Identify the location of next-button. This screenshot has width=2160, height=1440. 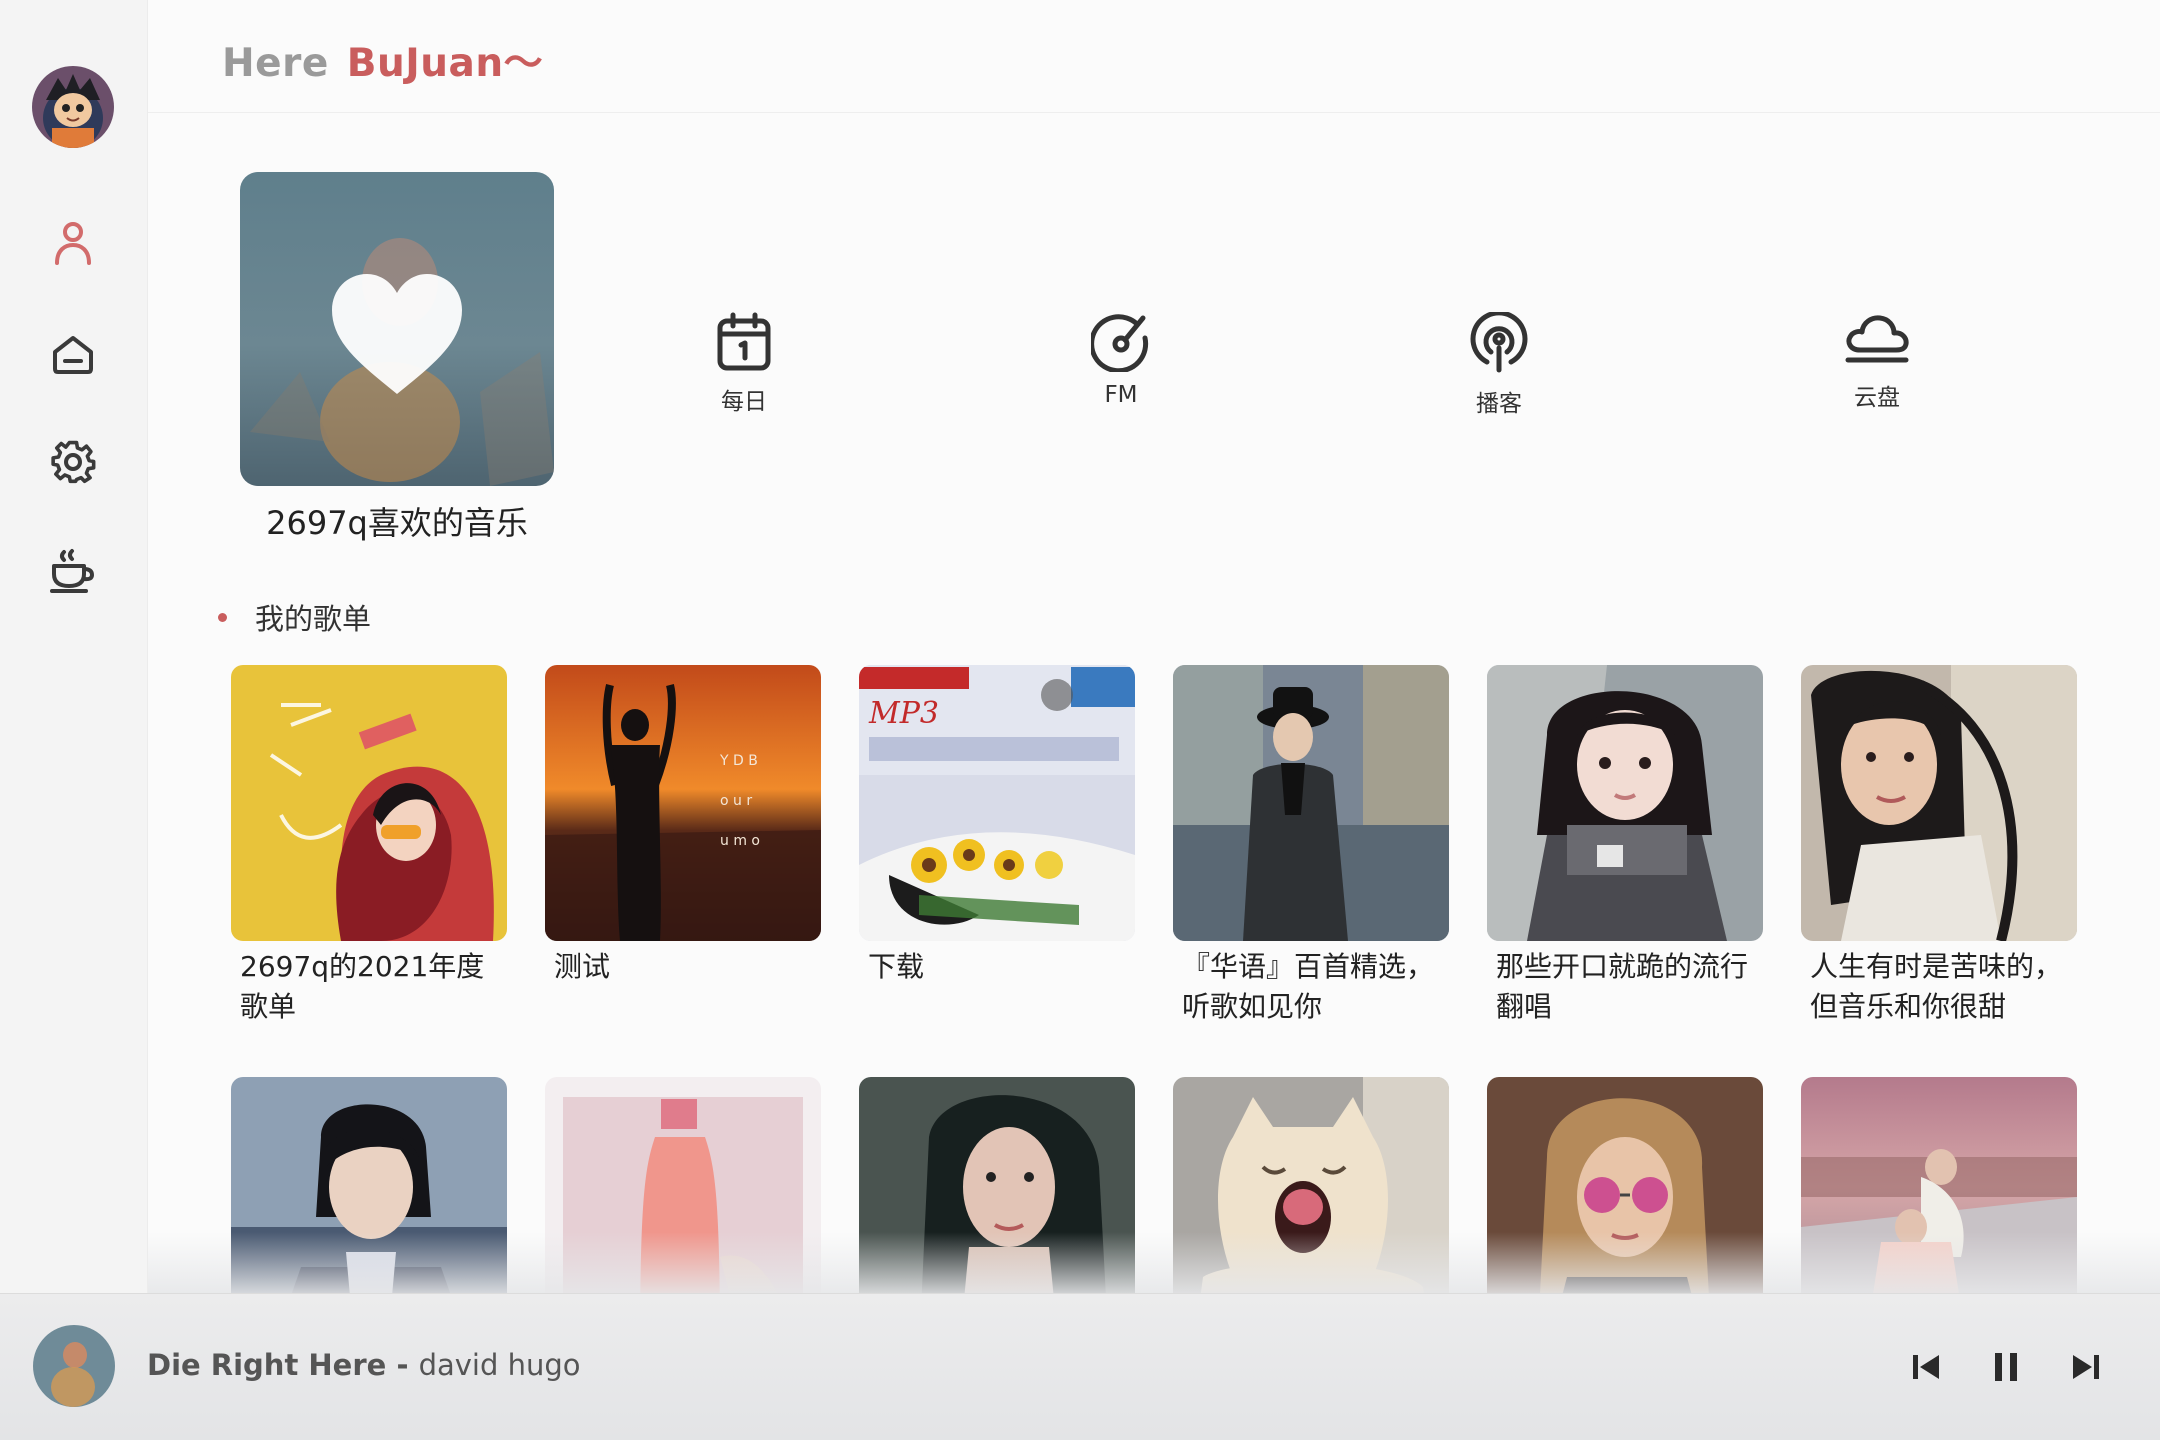
(2086, 1367).